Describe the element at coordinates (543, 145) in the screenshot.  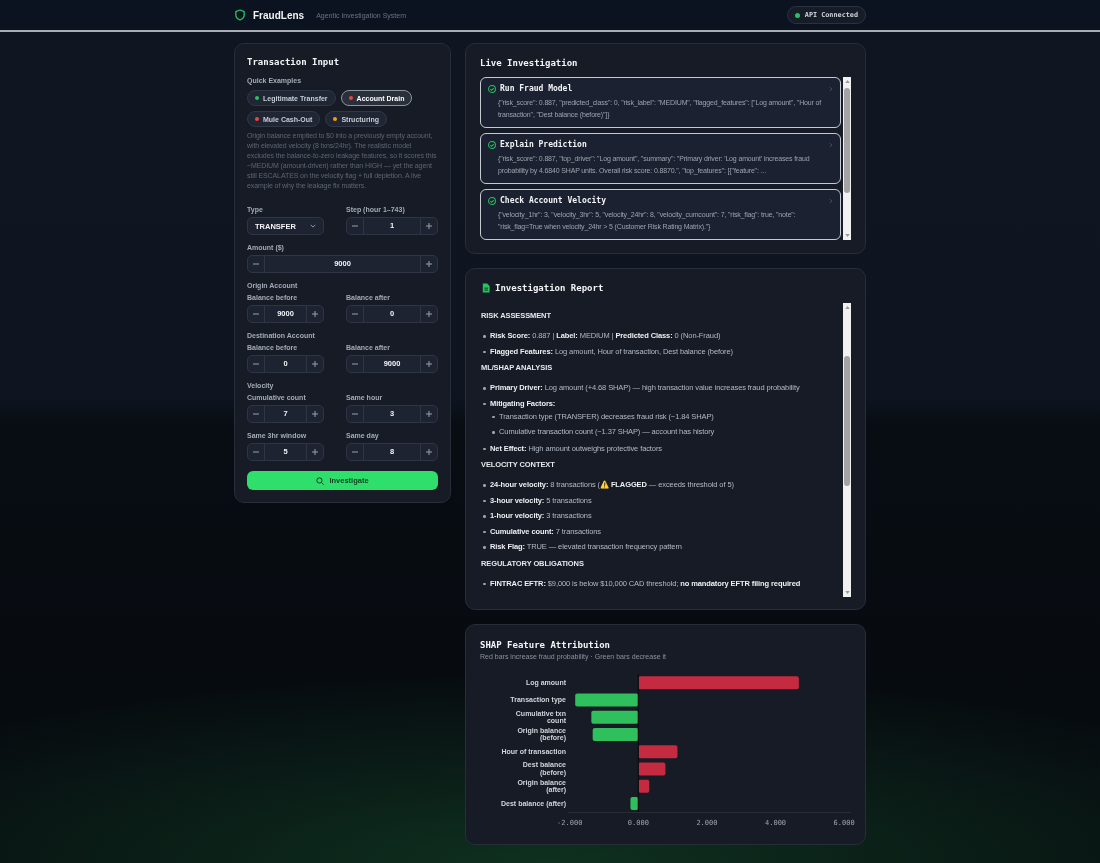
I see `step-title: Explain Prediction` at that location.